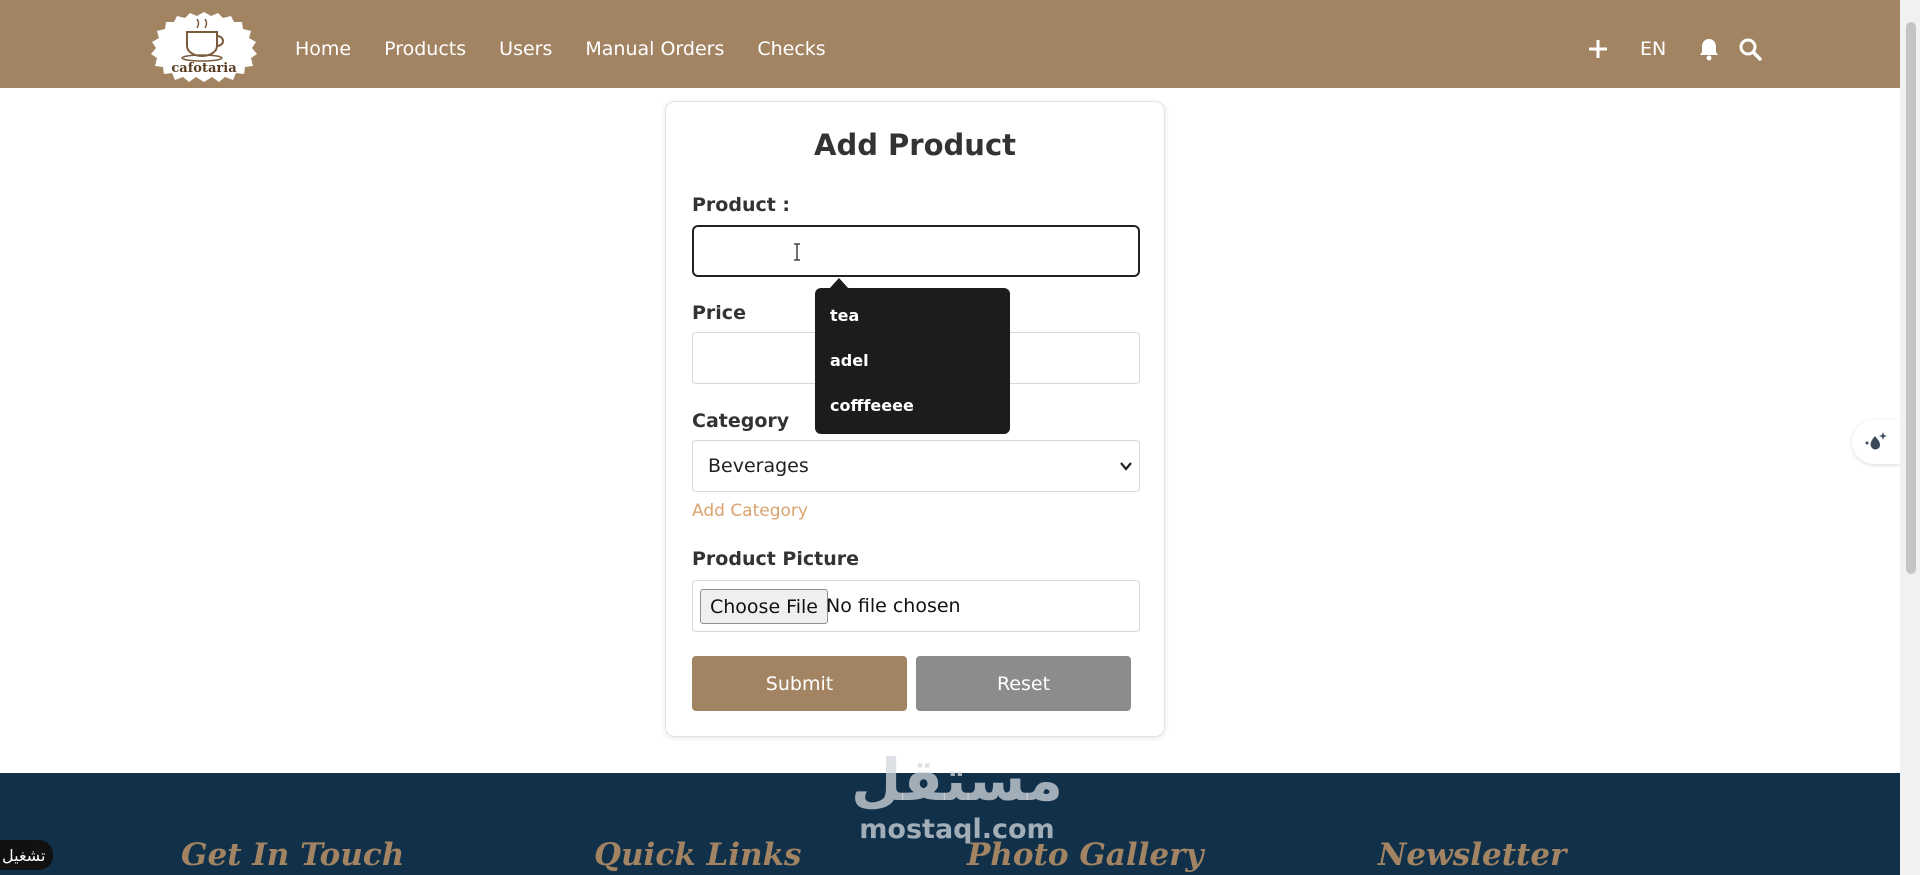 Image resolution: width=1920 pixels, height=875 pixels. I want to click on nav-checks: Checks, so click(791, 49).